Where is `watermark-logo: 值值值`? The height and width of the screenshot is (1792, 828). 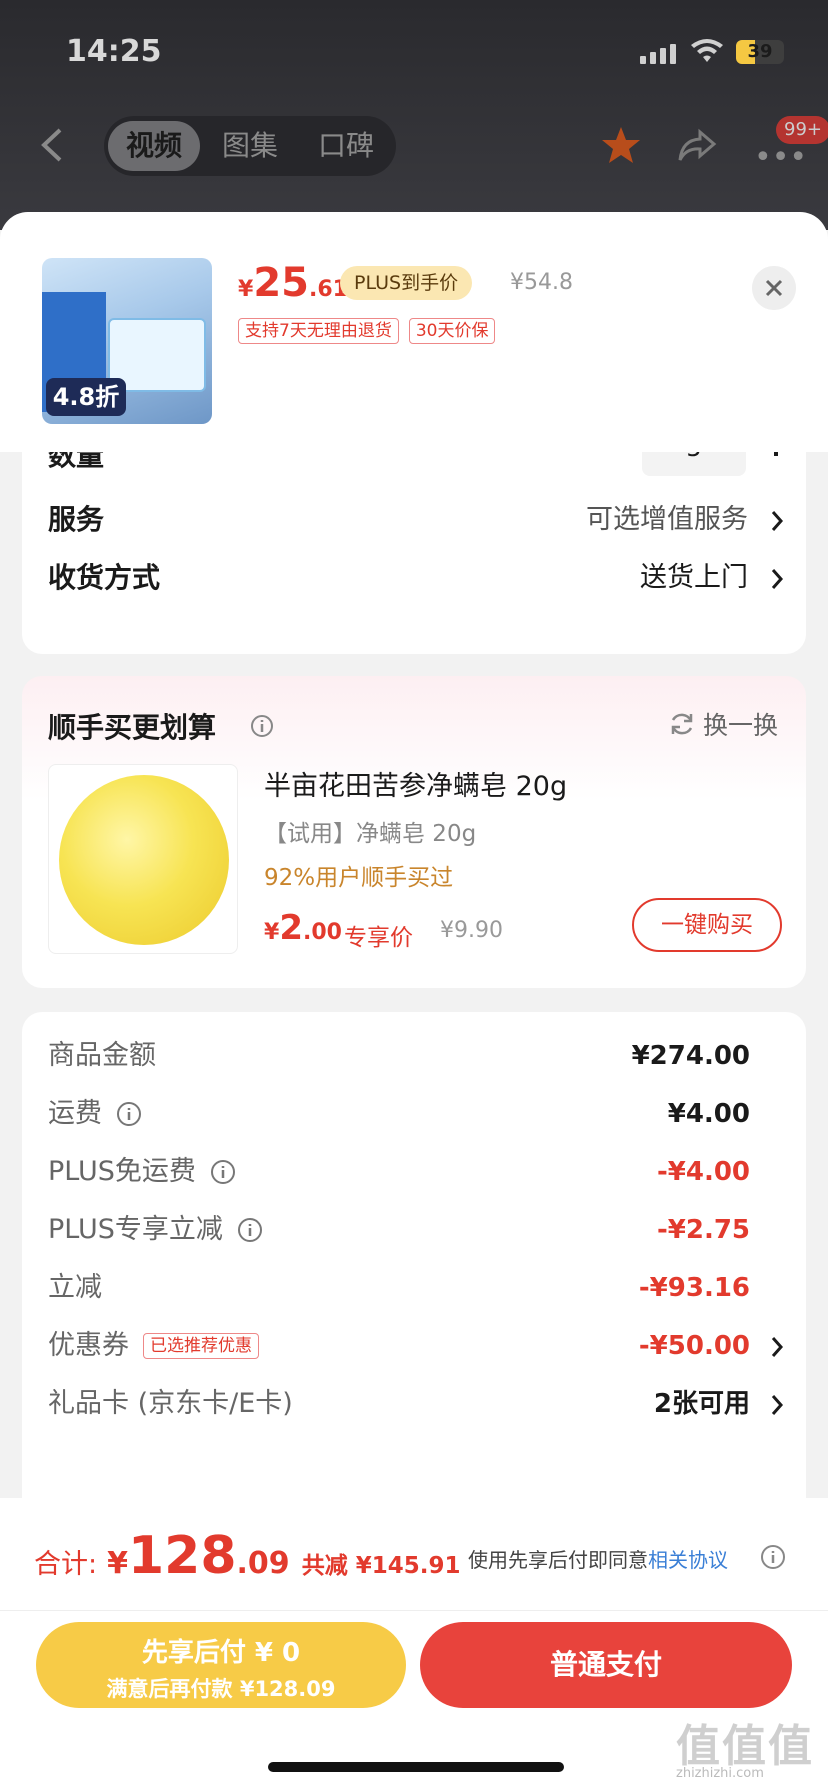 watermark-logo: 值值值 is located at coordinates (745, 1746).